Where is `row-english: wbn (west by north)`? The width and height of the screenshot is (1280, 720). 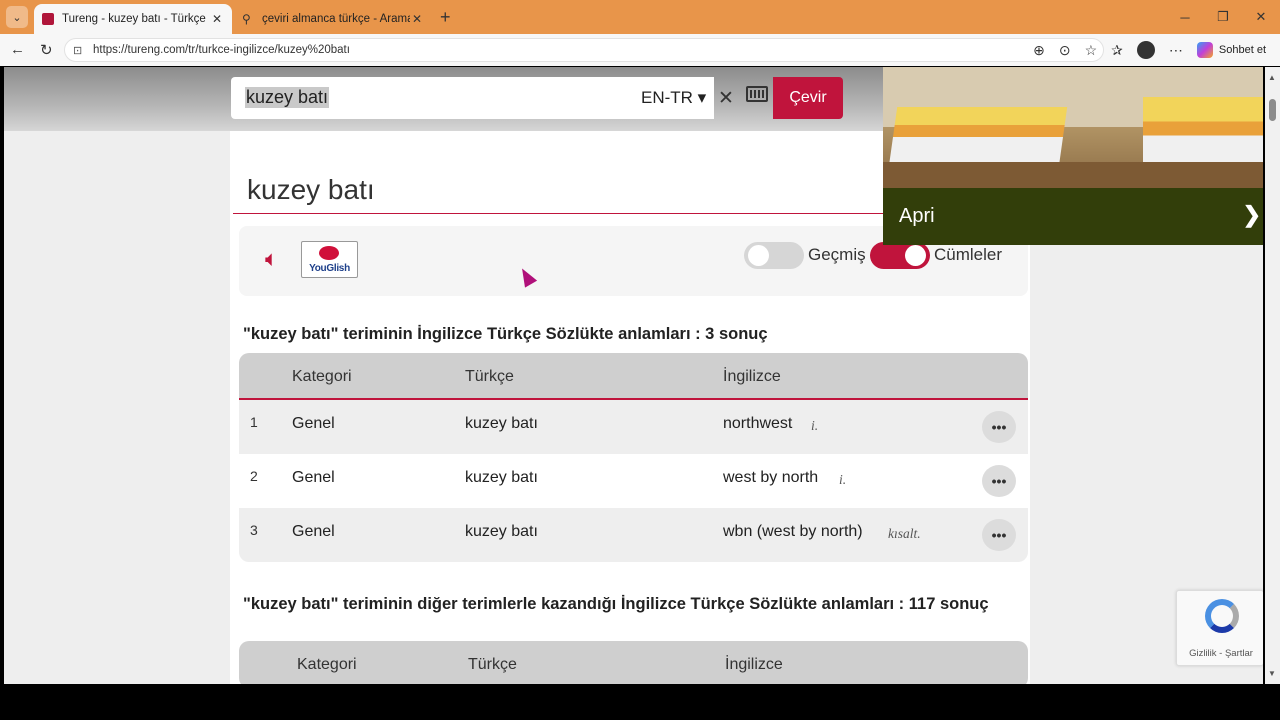 row-english: wbn (west by north) is located at coordinates (793, 532).